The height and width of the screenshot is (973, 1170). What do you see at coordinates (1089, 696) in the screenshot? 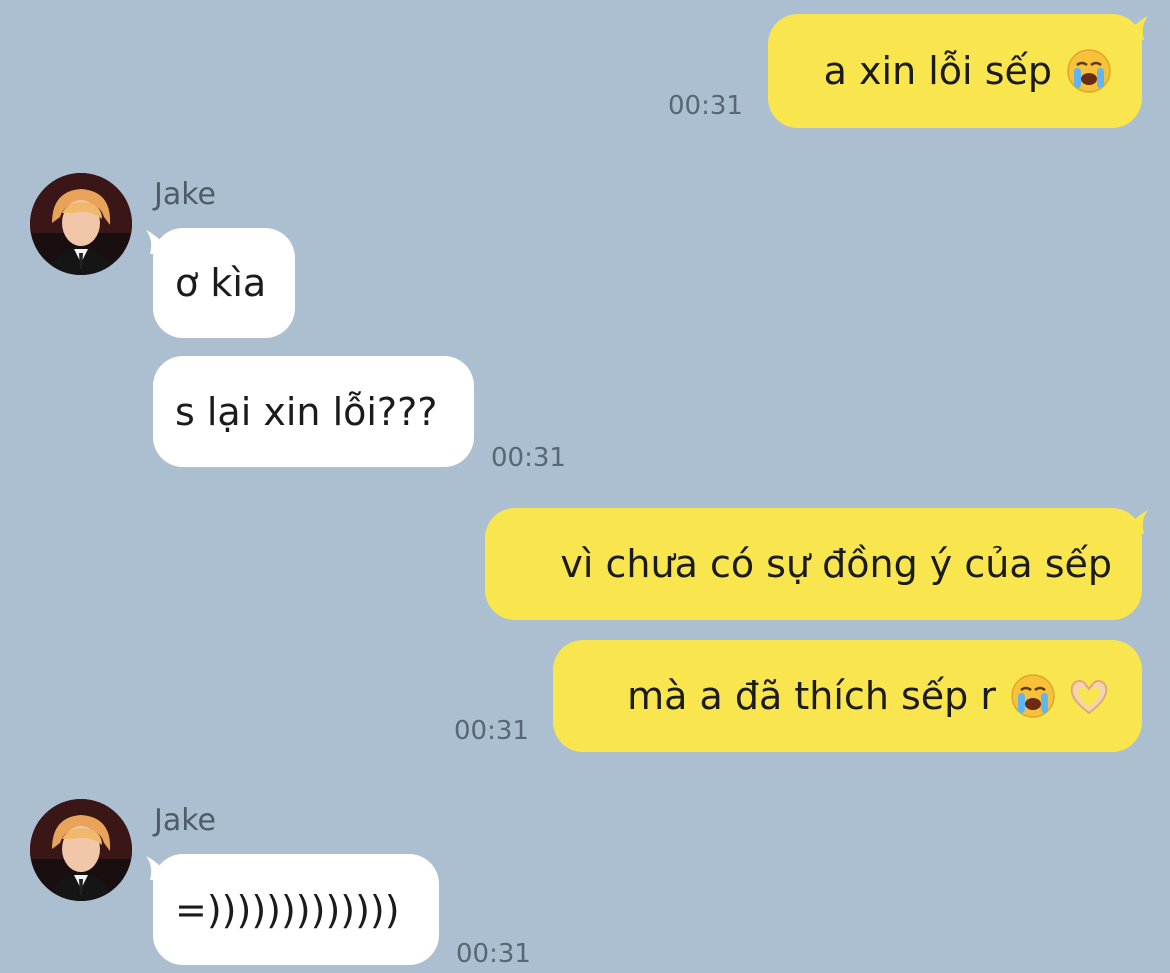
I see `heart-hands-icon` at bounding box center [1089, 696].